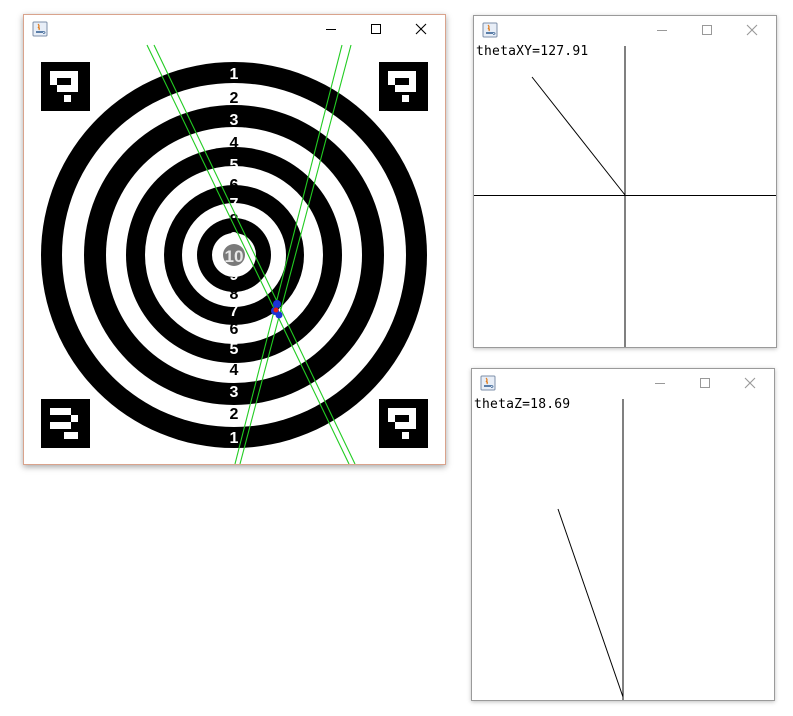  I want to click on fiducial-marker-top-right, so click(403, 86).